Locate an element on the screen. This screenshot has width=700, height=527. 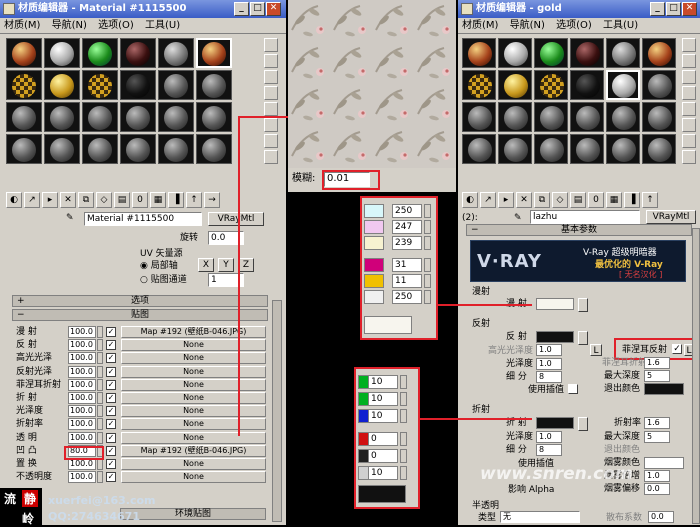
put-library-icon: ▤ is located at coordinates (578, 200).